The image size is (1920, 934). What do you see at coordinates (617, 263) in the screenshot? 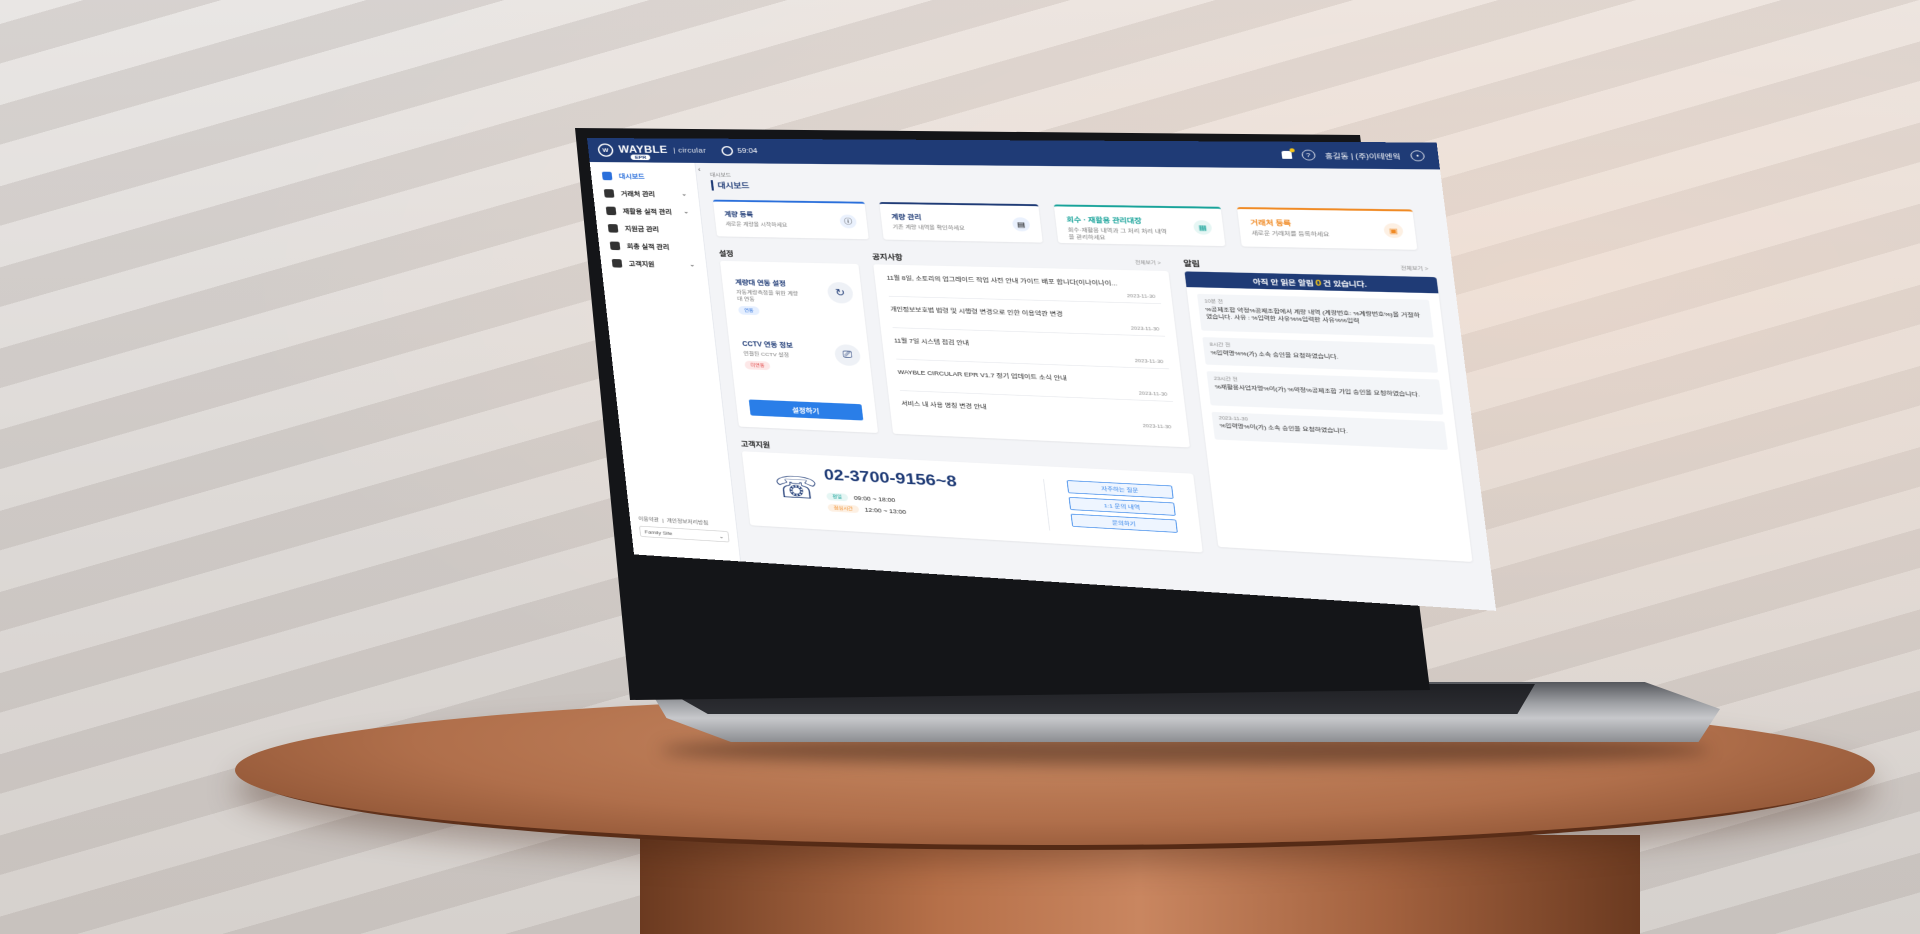
I see `support-icon` at bounding box center [617, 263].